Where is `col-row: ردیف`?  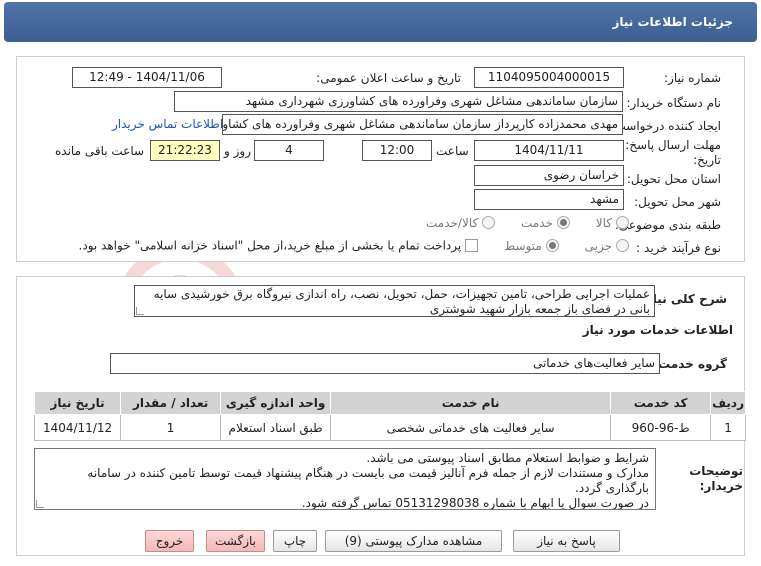
col-row: ردیف is located at coordinates (728, 403).